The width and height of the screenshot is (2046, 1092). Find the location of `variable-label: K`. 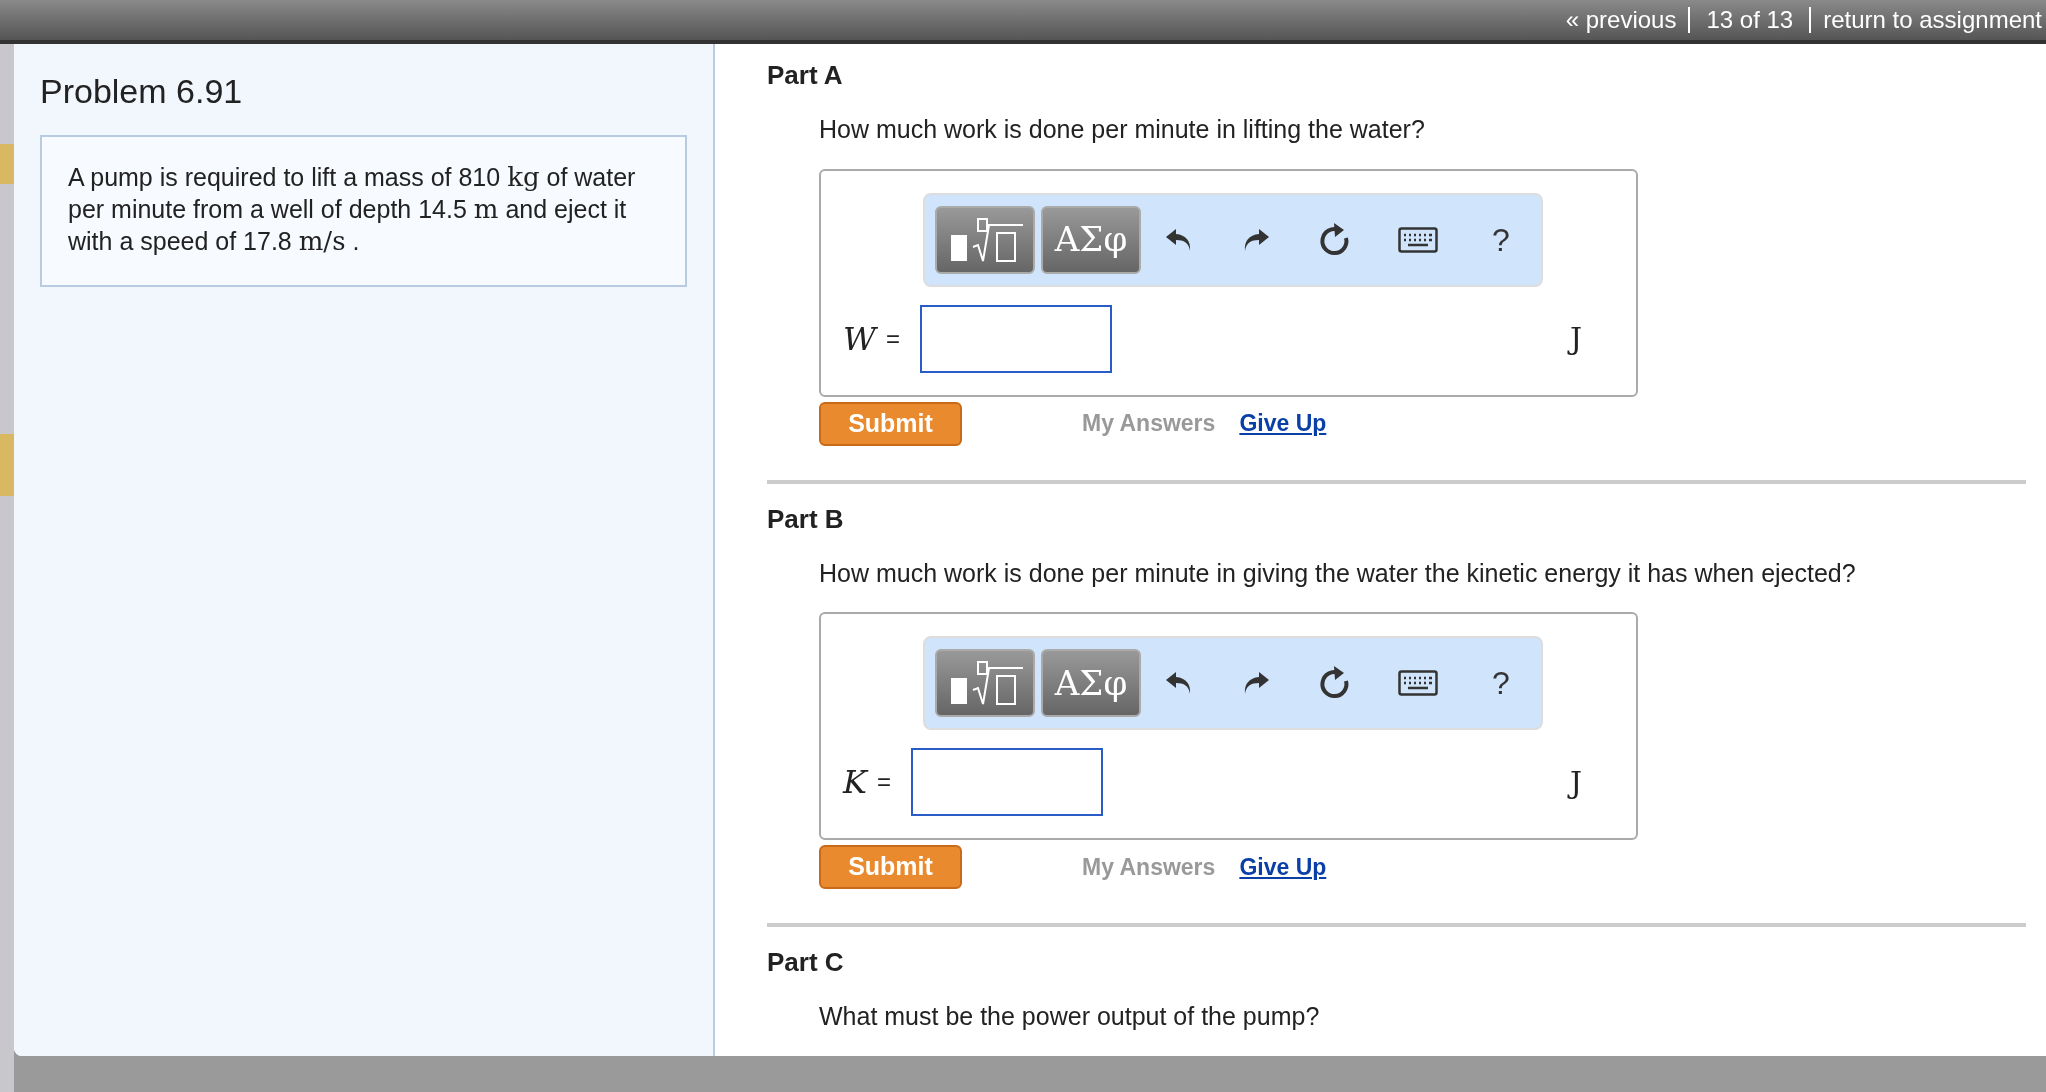

variable-label: K is located at coordinates (855, 782).